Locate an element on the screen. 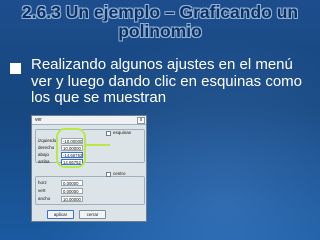 The image size is (320, 240). apply-button: aplicar is located at coordinates (60, 214).